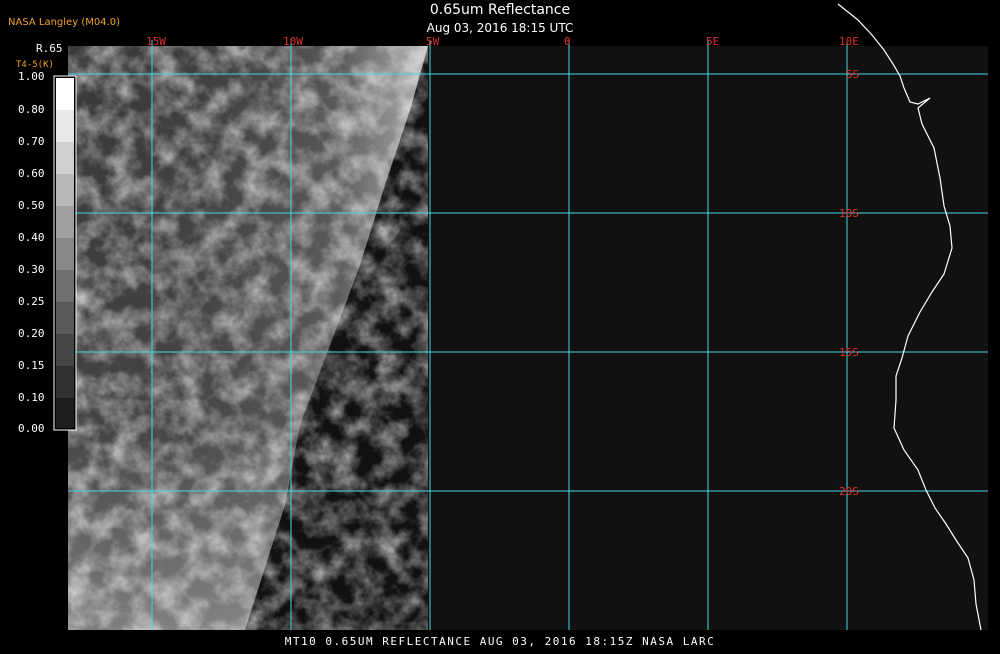  What do you see at coordinates (849, 41) in the screenshot?
I see `lon-label-10e: 10E` at bounding box center [849, 41].